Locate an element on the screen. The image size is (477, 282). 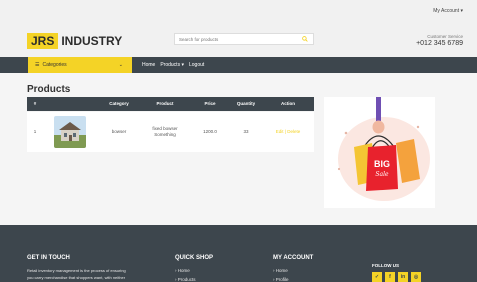
footer-follow-title: FOLLOW US is located at coordinates (385, 265).